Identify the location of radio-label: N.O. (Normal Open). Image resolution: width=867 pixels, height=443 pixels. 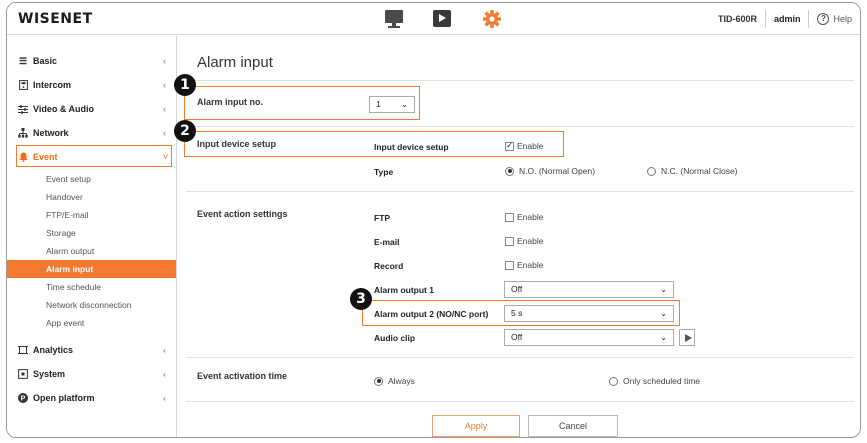
(557, 171).